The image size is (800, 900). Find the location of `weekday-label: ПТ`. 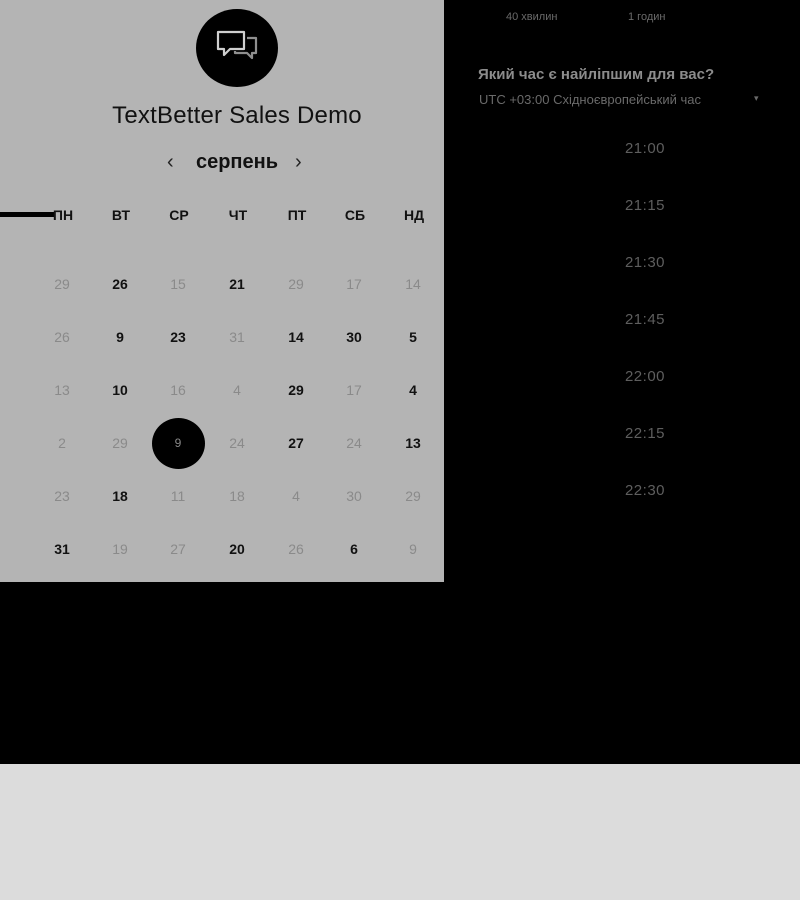

weekday-label: ПТ is located at coordinates (297, 215).